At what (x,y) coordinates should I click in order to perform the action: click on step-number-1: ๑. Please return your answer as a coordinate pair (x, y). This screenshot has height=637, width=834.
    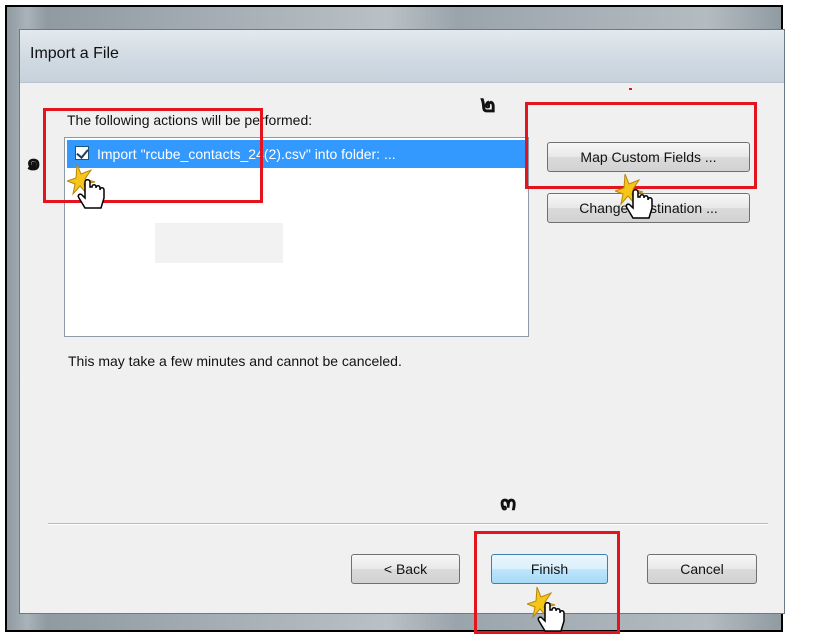
    Looking at the image, I should click on (34, 162).